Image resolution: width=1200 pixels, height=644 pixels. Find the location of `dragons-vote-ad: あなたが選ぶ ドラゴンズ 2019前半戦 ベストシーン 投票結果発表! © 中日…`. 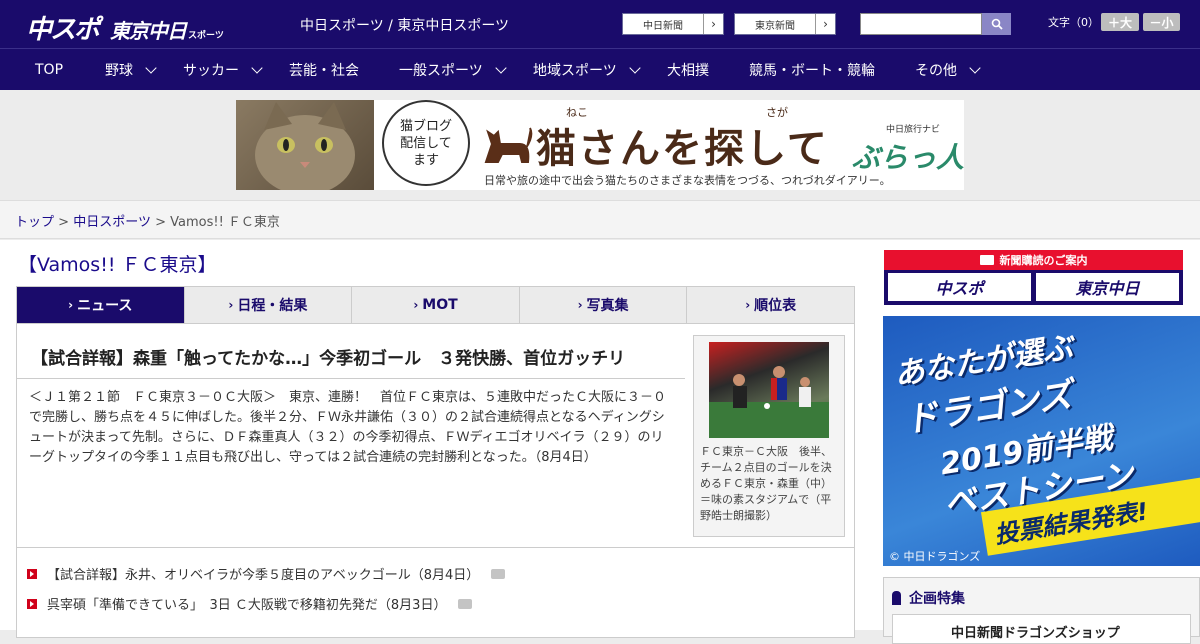

dragons-vote-ad: あなたが選ぶ ドラゴンズ 2019前半戦 ベストシーン 投票結果発表! © 中日… is located at coordinates (1041, 441).